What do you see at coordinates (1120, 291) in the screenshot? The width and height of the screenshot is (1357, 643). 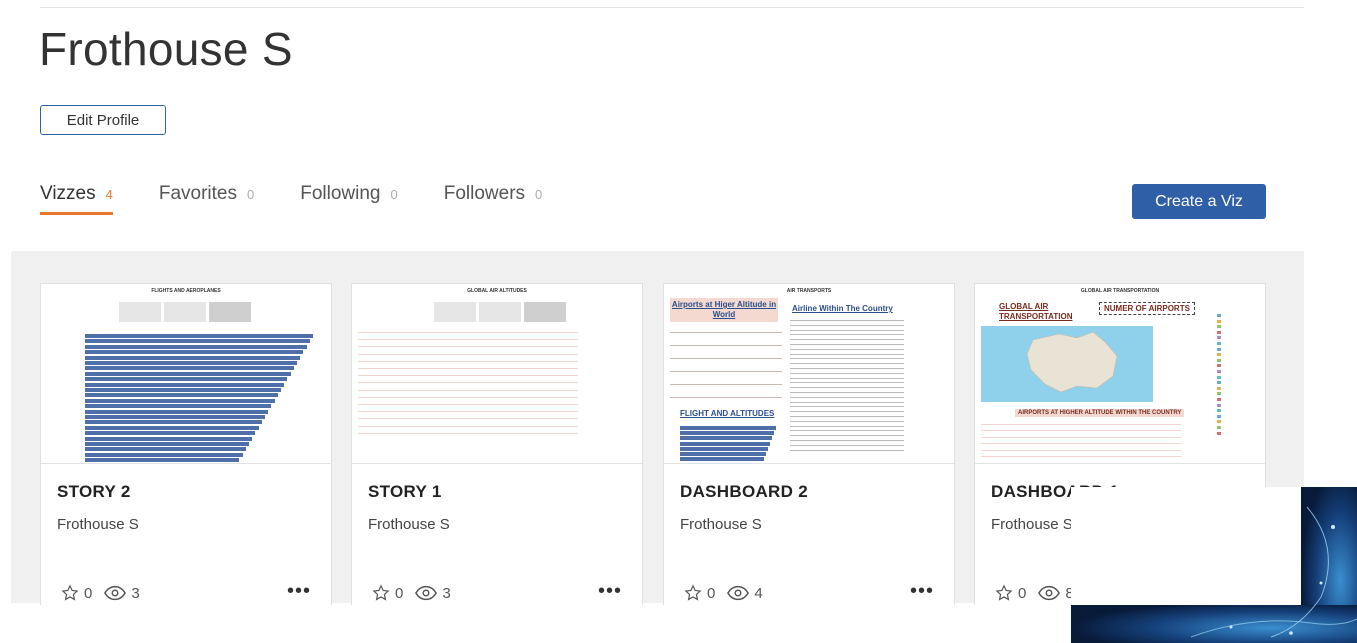 I see `thumb-title: GLOBAL AIR TRANSPORTATION` at bounding box center [1120, 291].